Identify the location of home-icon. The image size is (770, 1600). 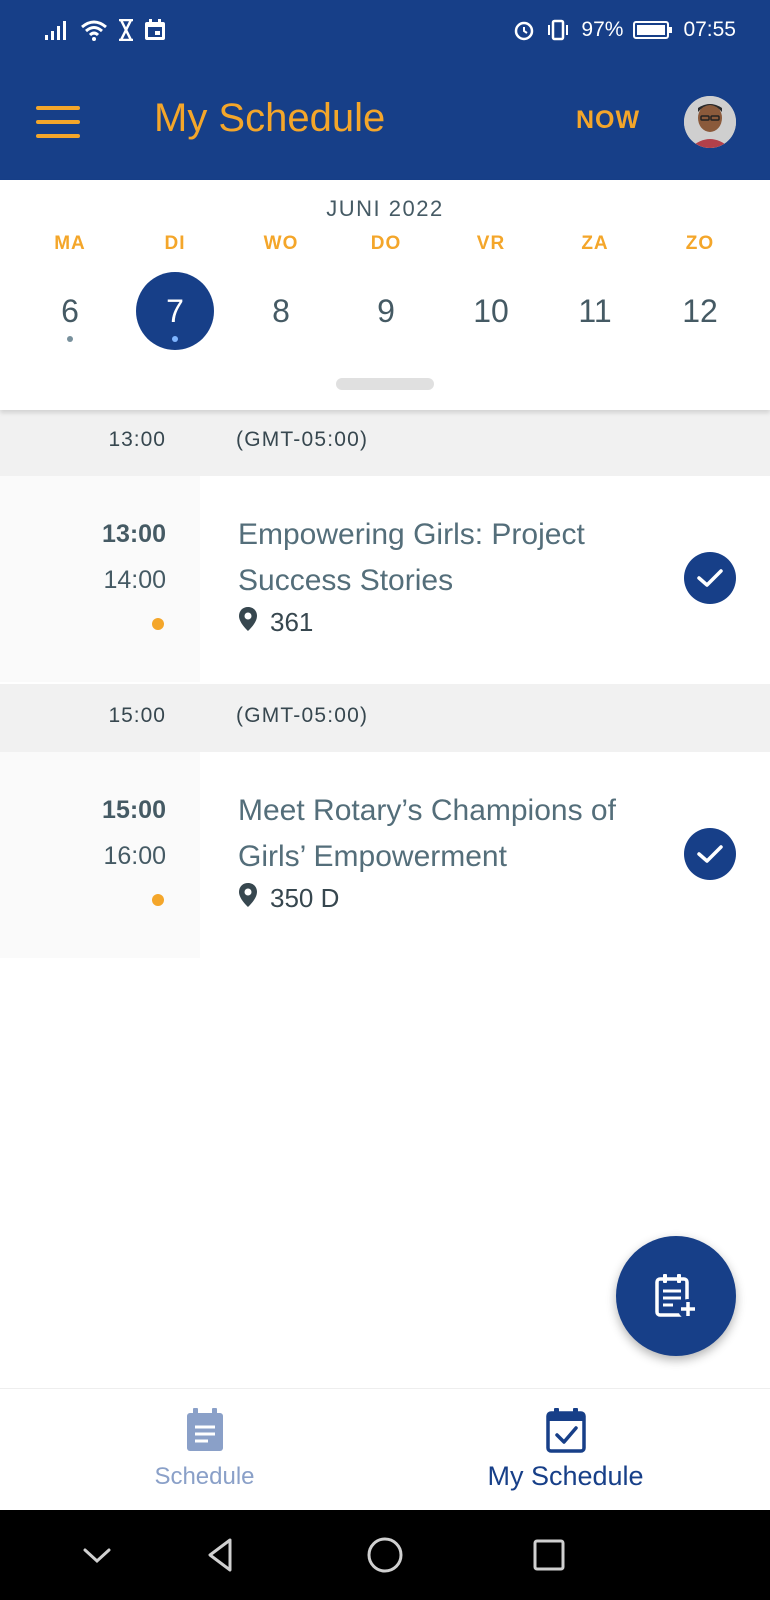
(385, 1555).